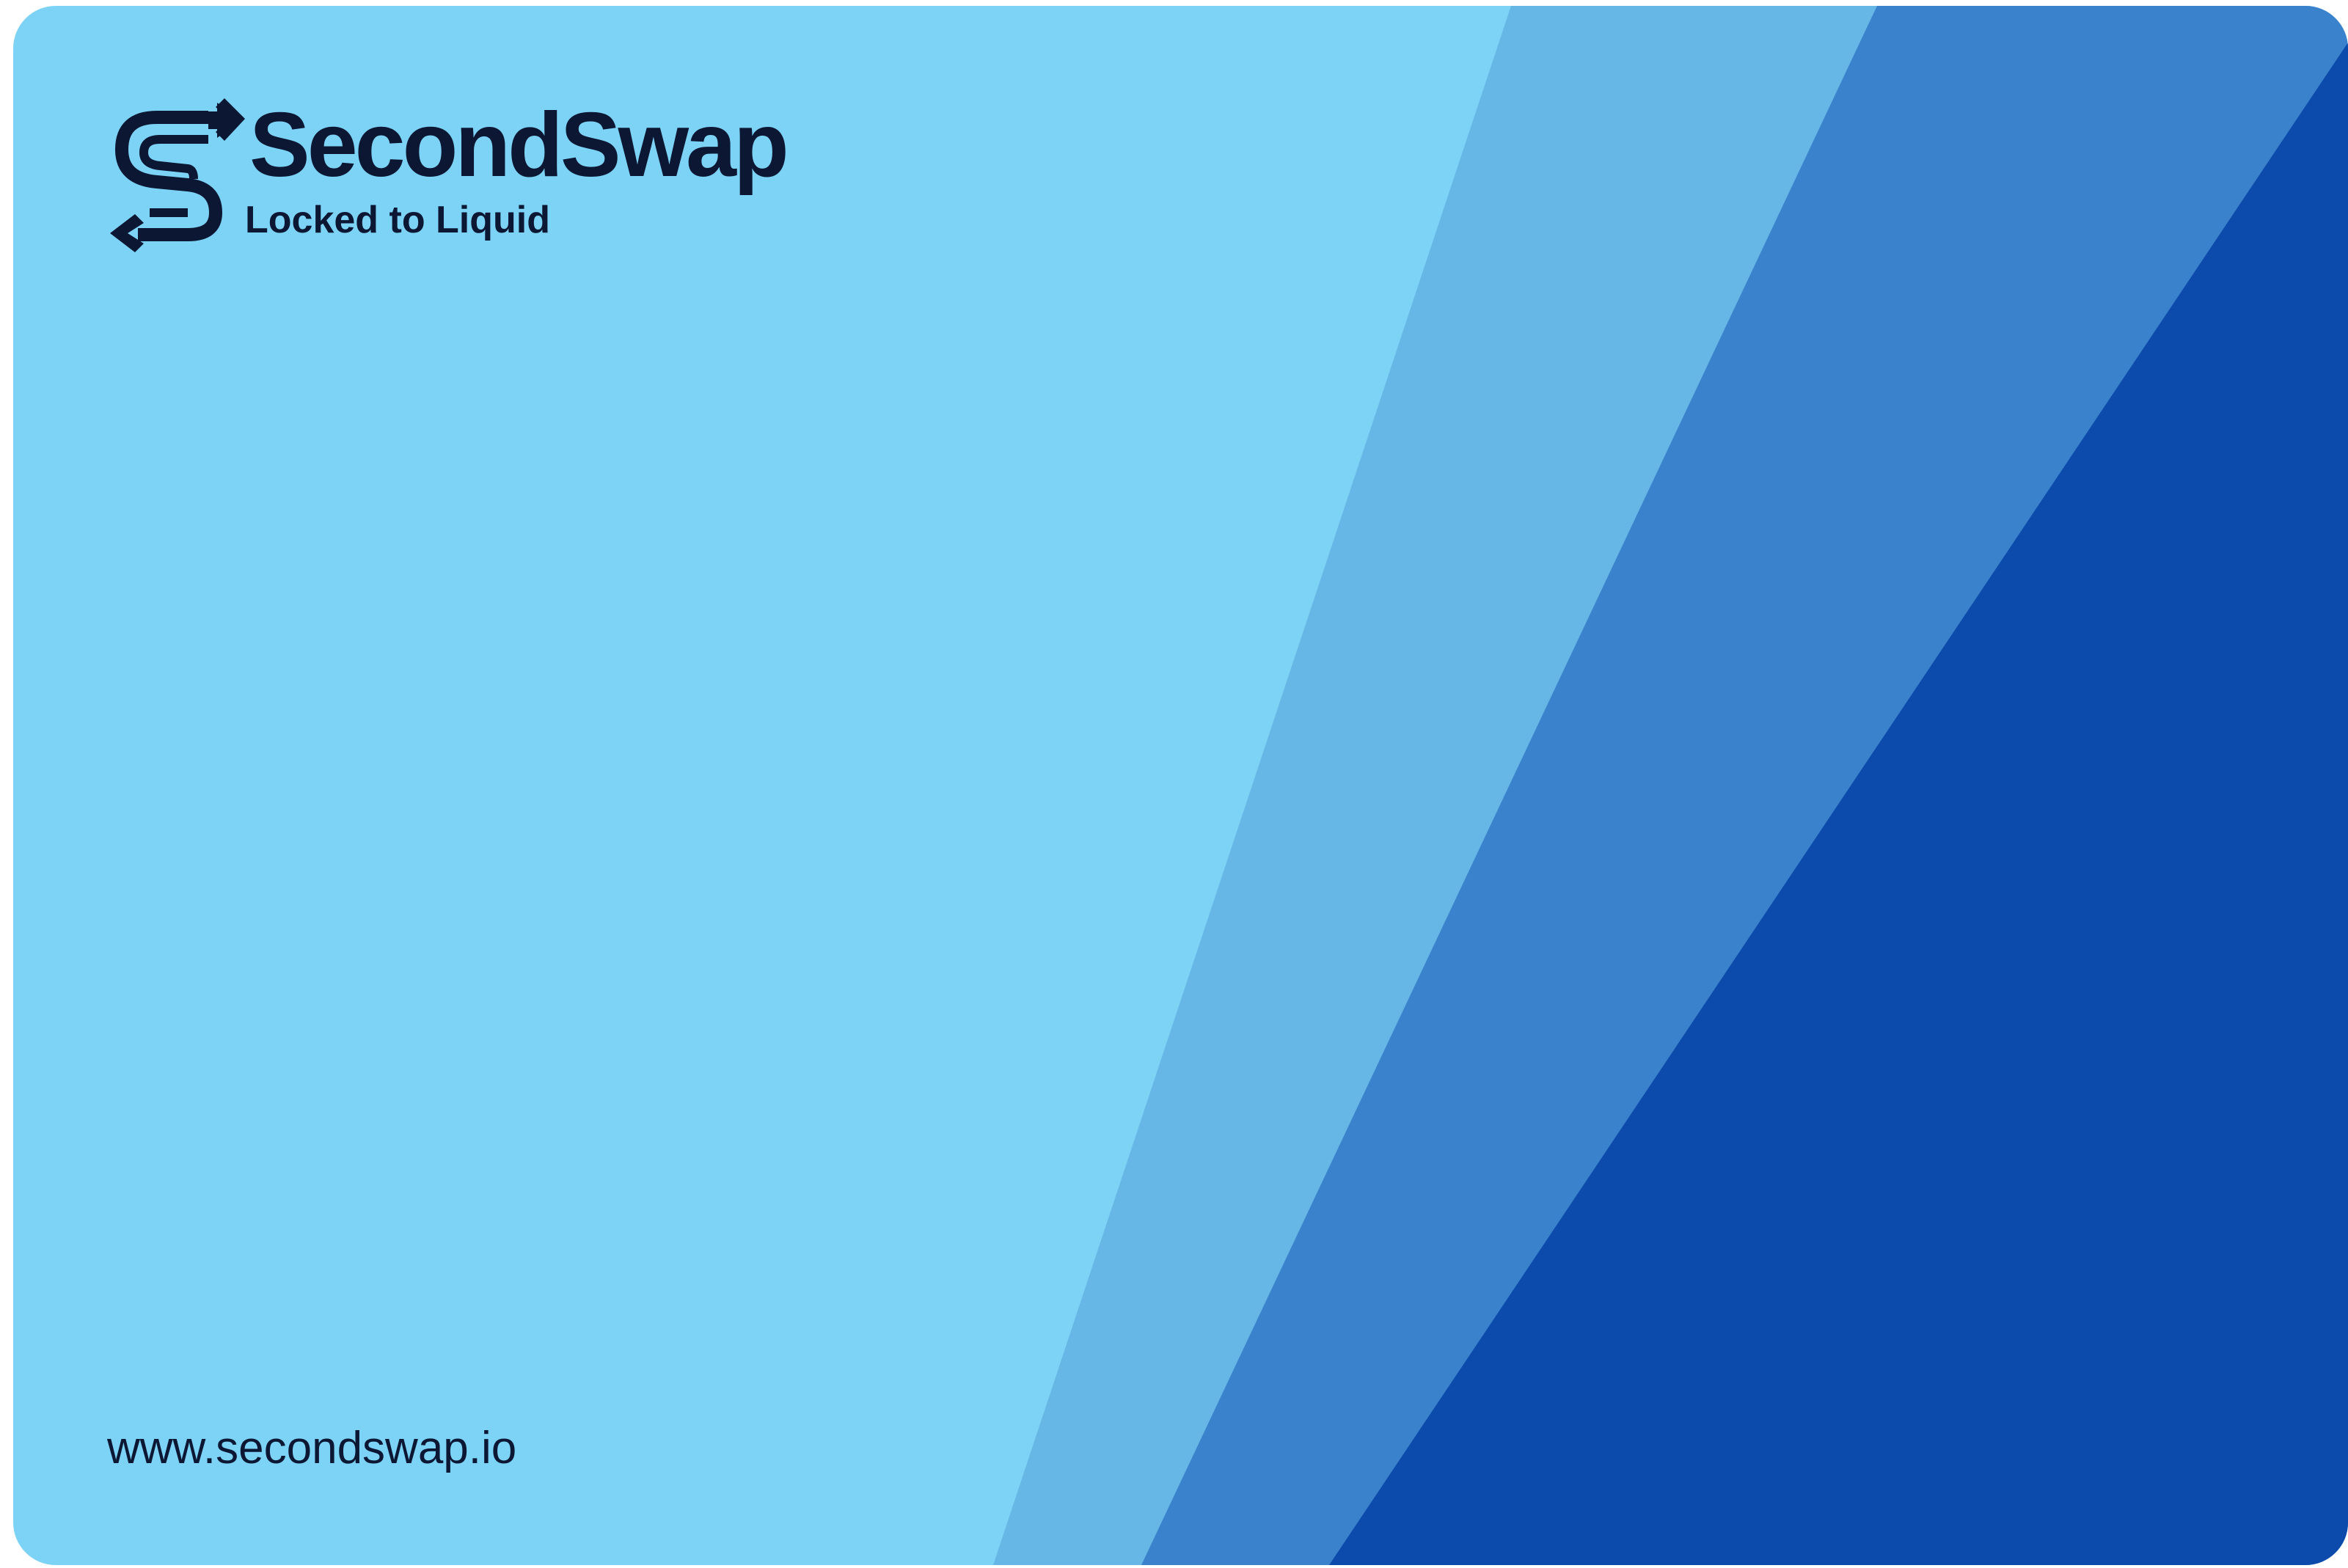 The height and width of the screenshot is (1568, 2348). I want to click on website-url: www.secondswap.io, so click(311, 1448).